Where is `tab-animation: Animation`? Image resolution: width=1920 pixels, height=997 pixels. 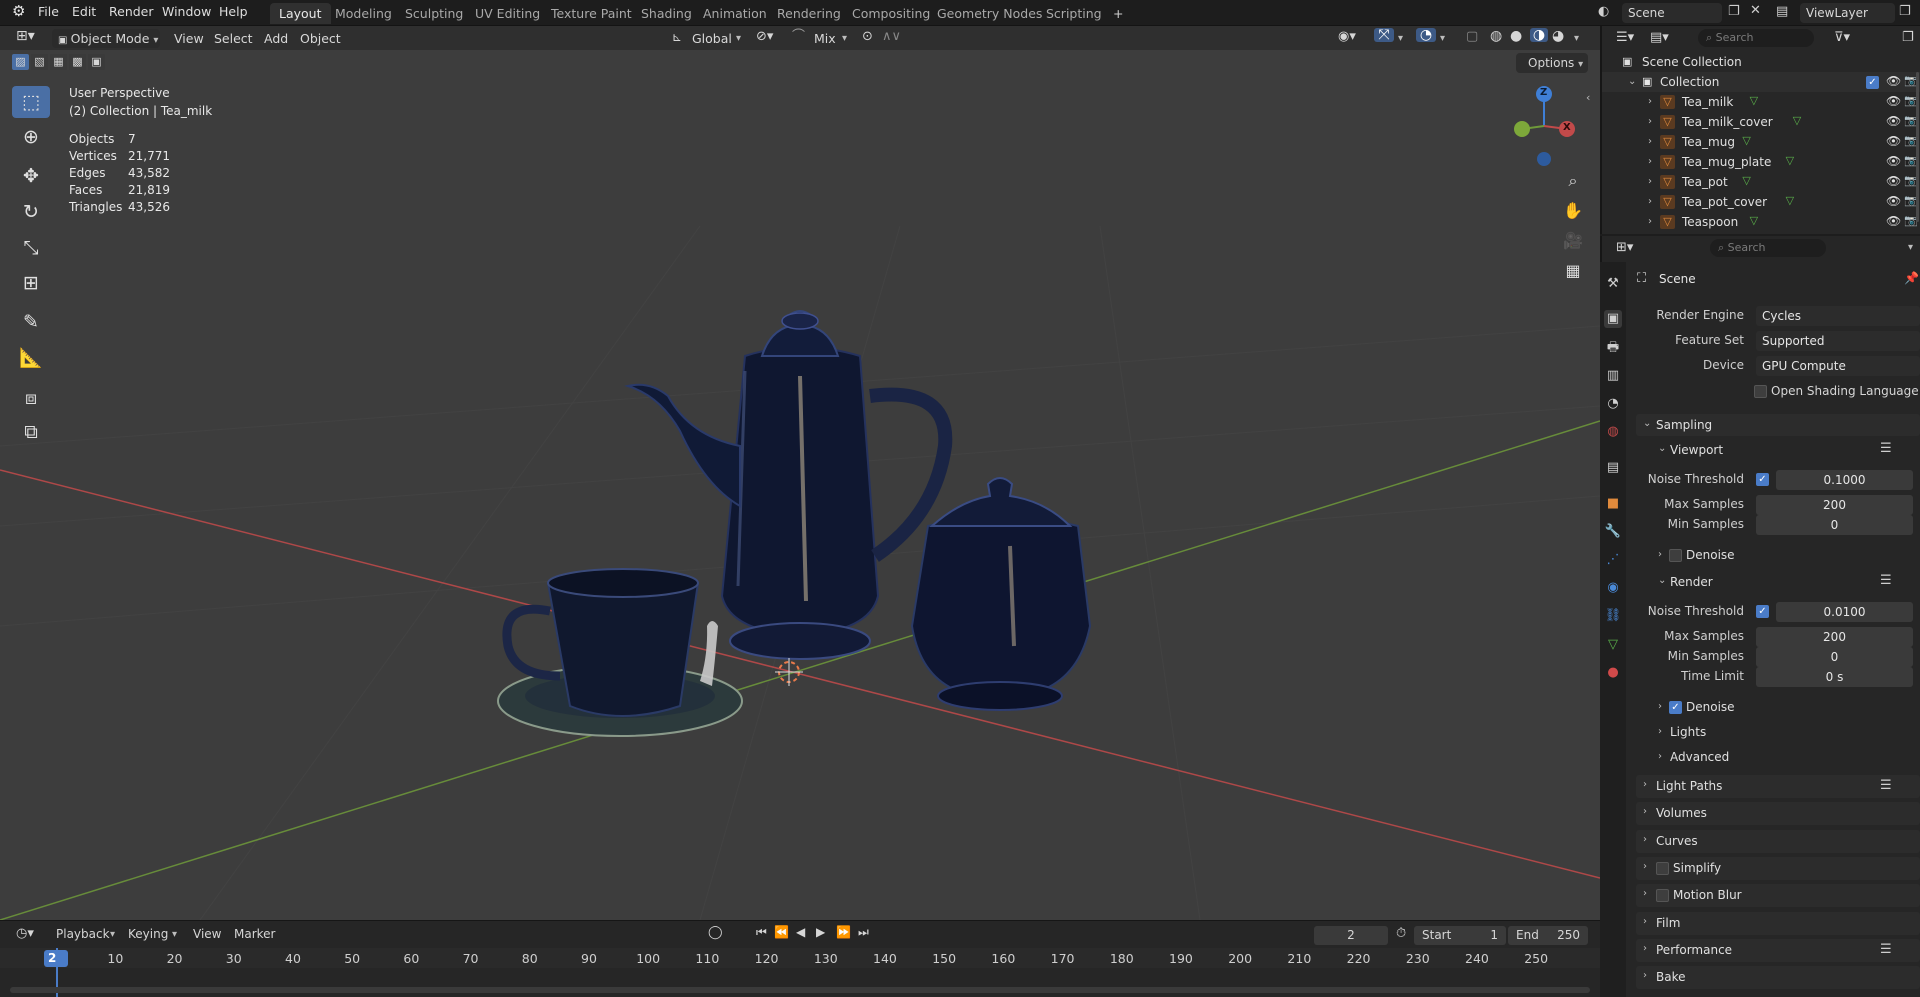
tab-animation: Animation is located at coordinates (735, 13).